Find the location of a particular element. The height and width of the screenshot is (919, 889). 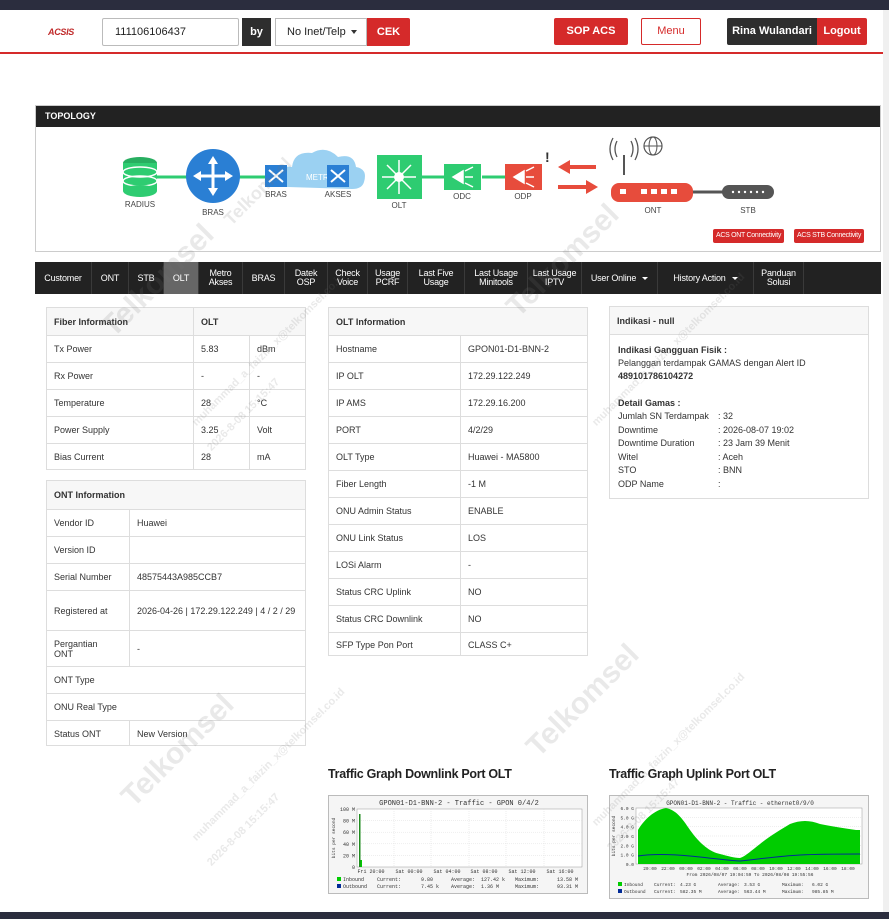

tab-olt: OLT is located at coordinates (181, 278).